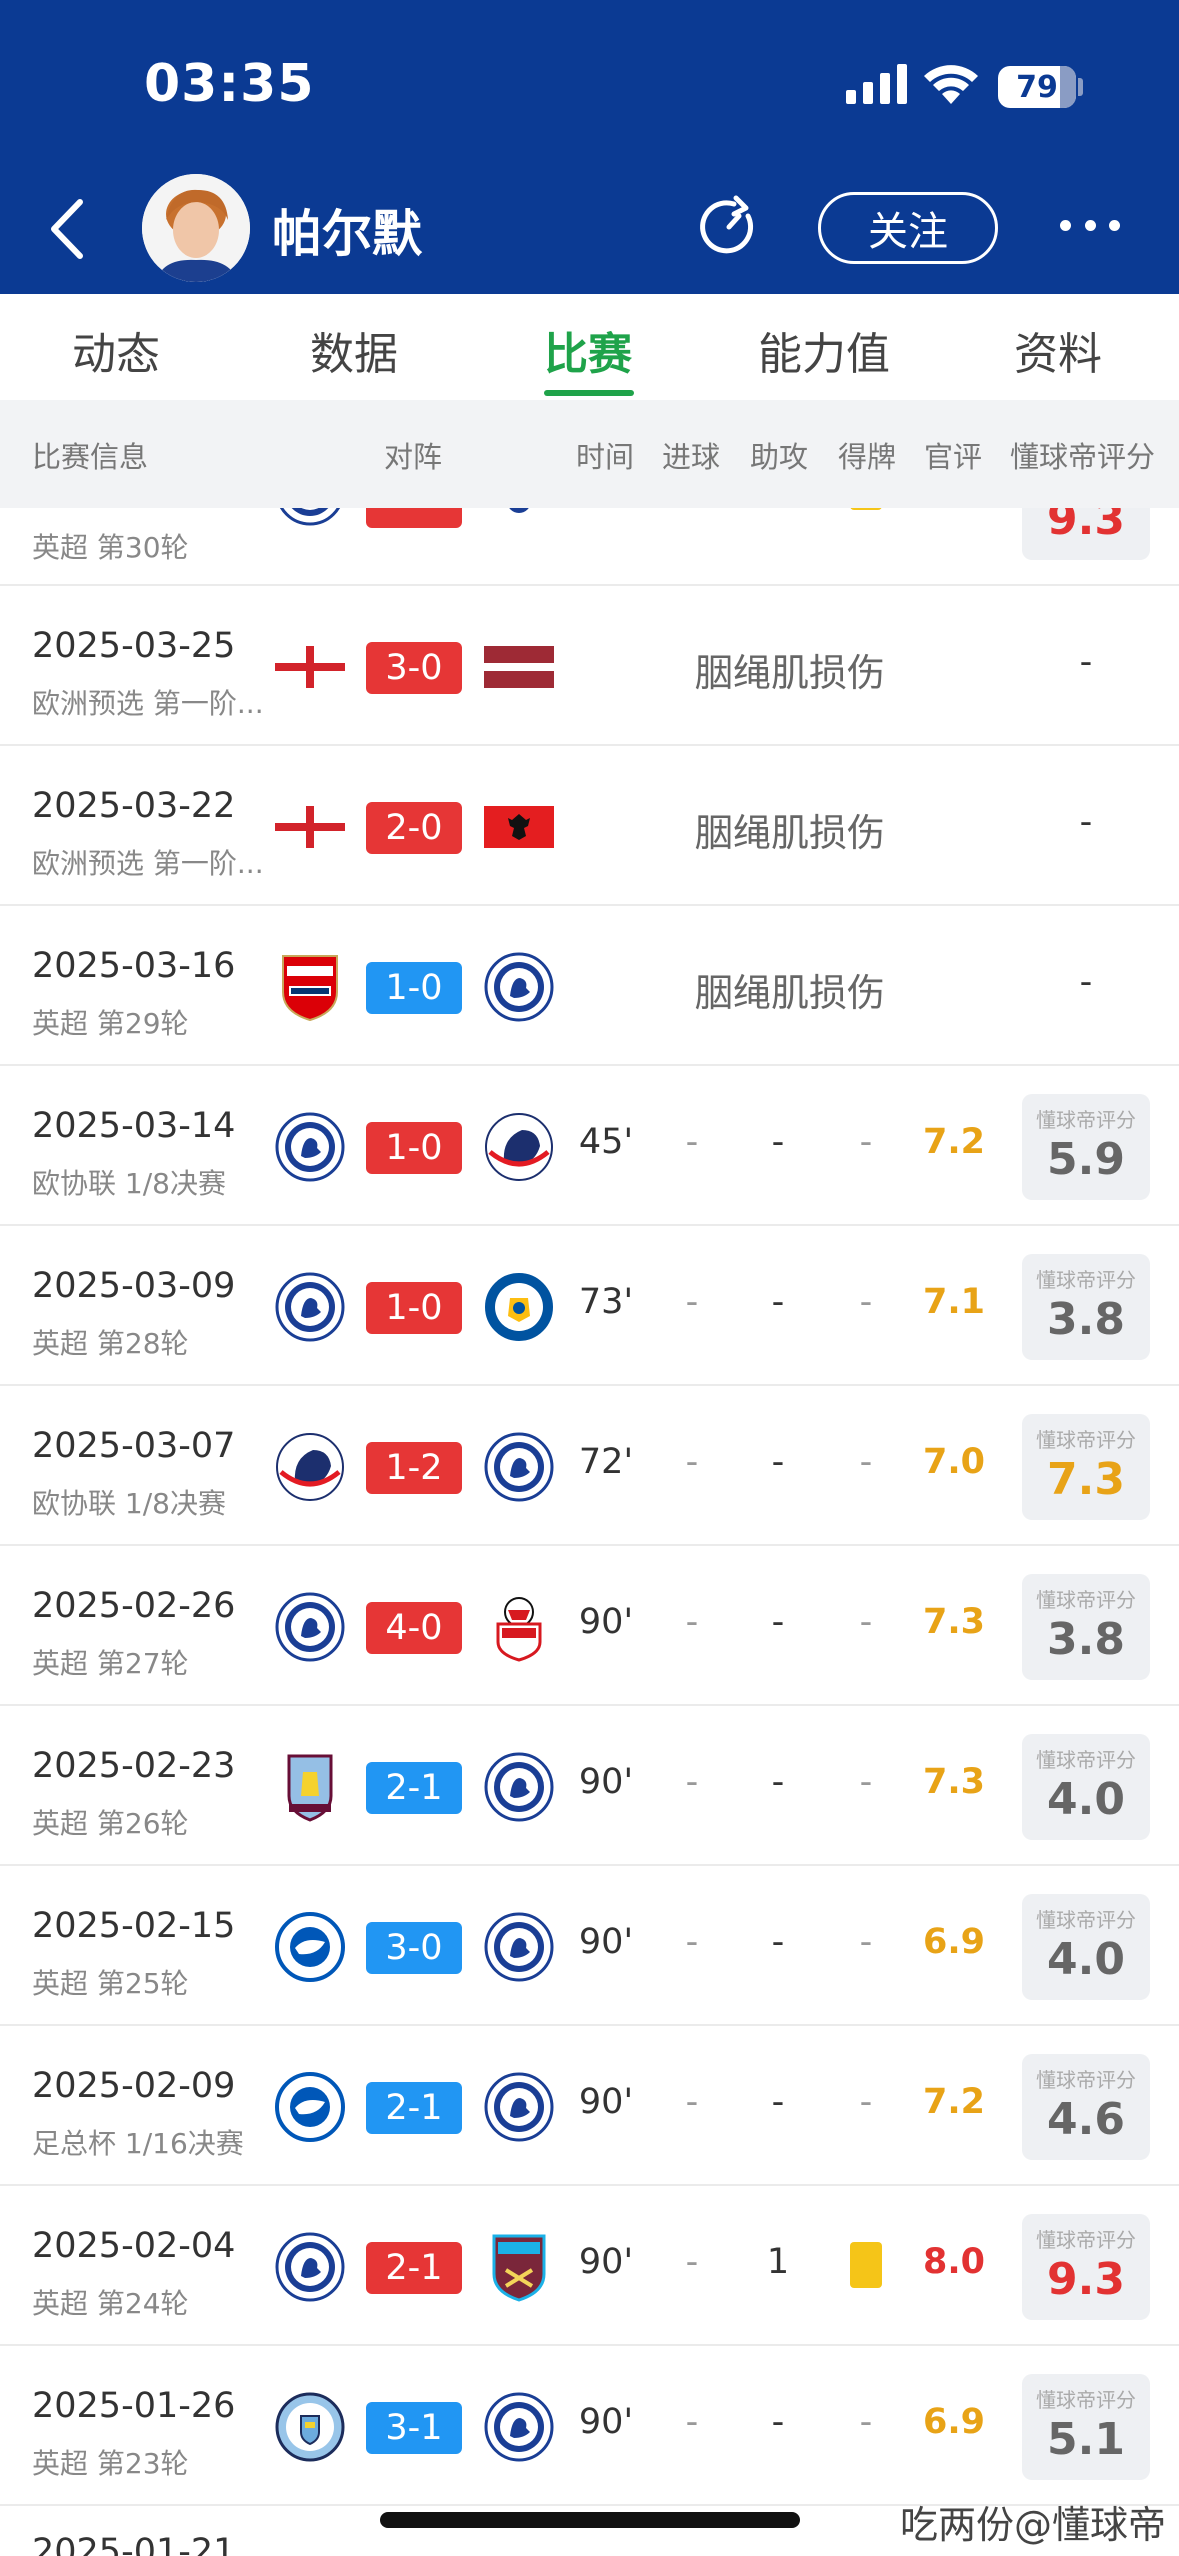  I want to click on battery-icon: 79, so click(1037, 87).